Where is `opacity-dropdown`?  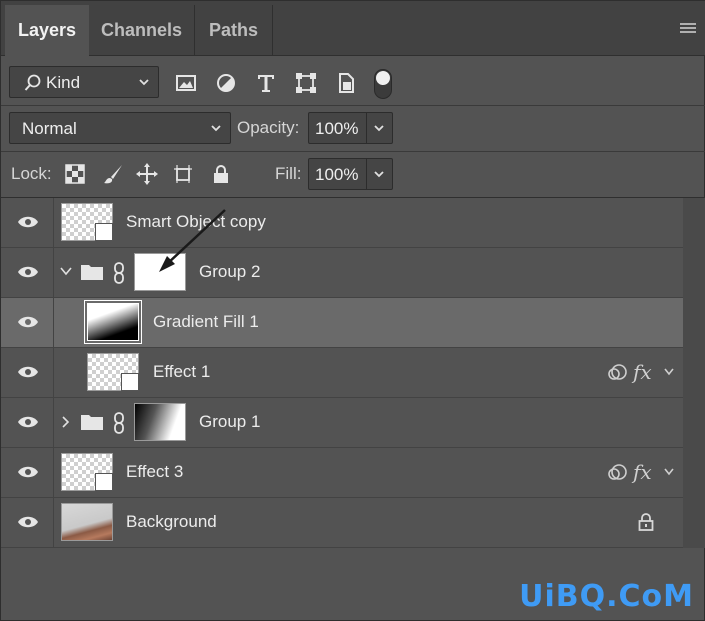
opacity-dropdown is located at coordinates (379, 128).